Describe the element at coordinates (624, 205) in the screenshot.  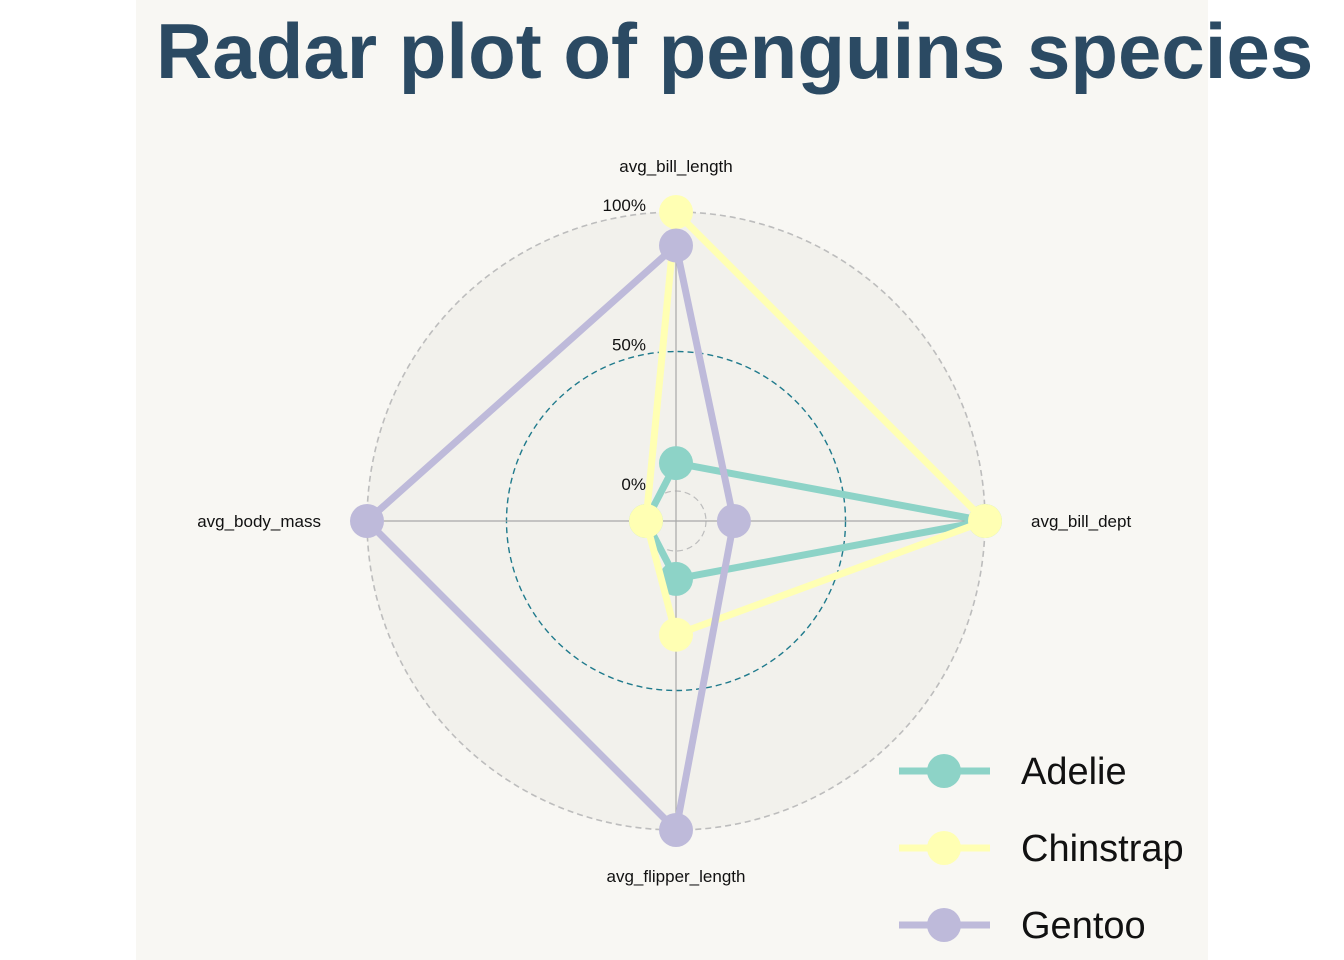
I see `grid-label: 100%` at that location.